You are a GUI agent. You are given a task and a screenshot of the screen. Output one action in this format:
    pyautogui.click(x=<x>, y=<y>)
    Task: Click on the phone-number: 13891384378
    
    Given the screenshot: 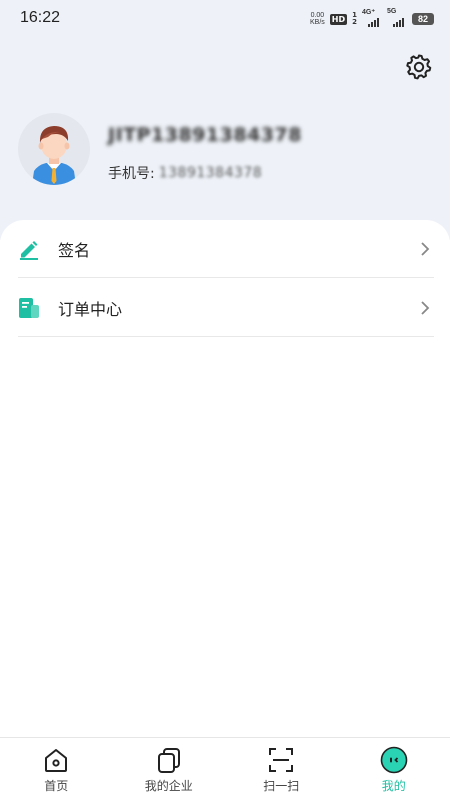 What is the action you would take?
    pyautogui.click(x=210, y=173)
    